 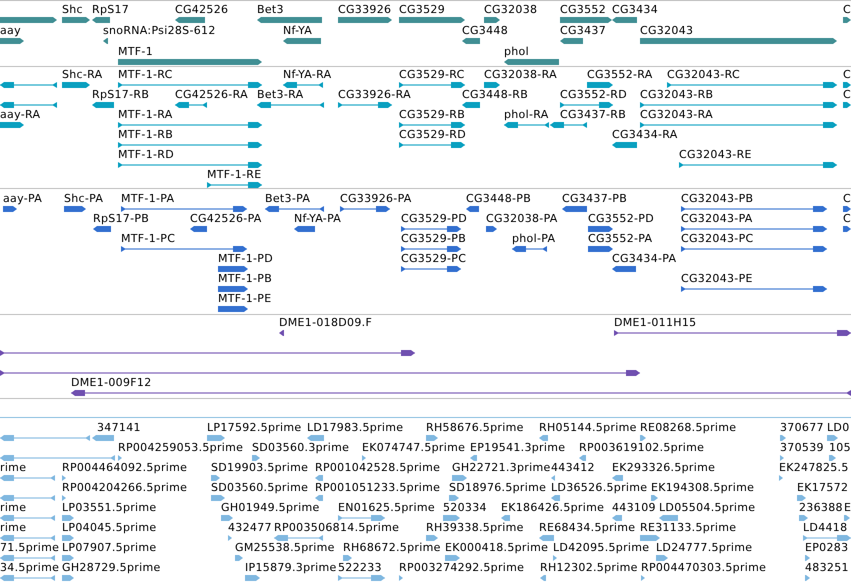 What do you see at coordinates (72, 9) in the screenshot?
I see `feature-label: Shc` at bounding box center [72, 9].